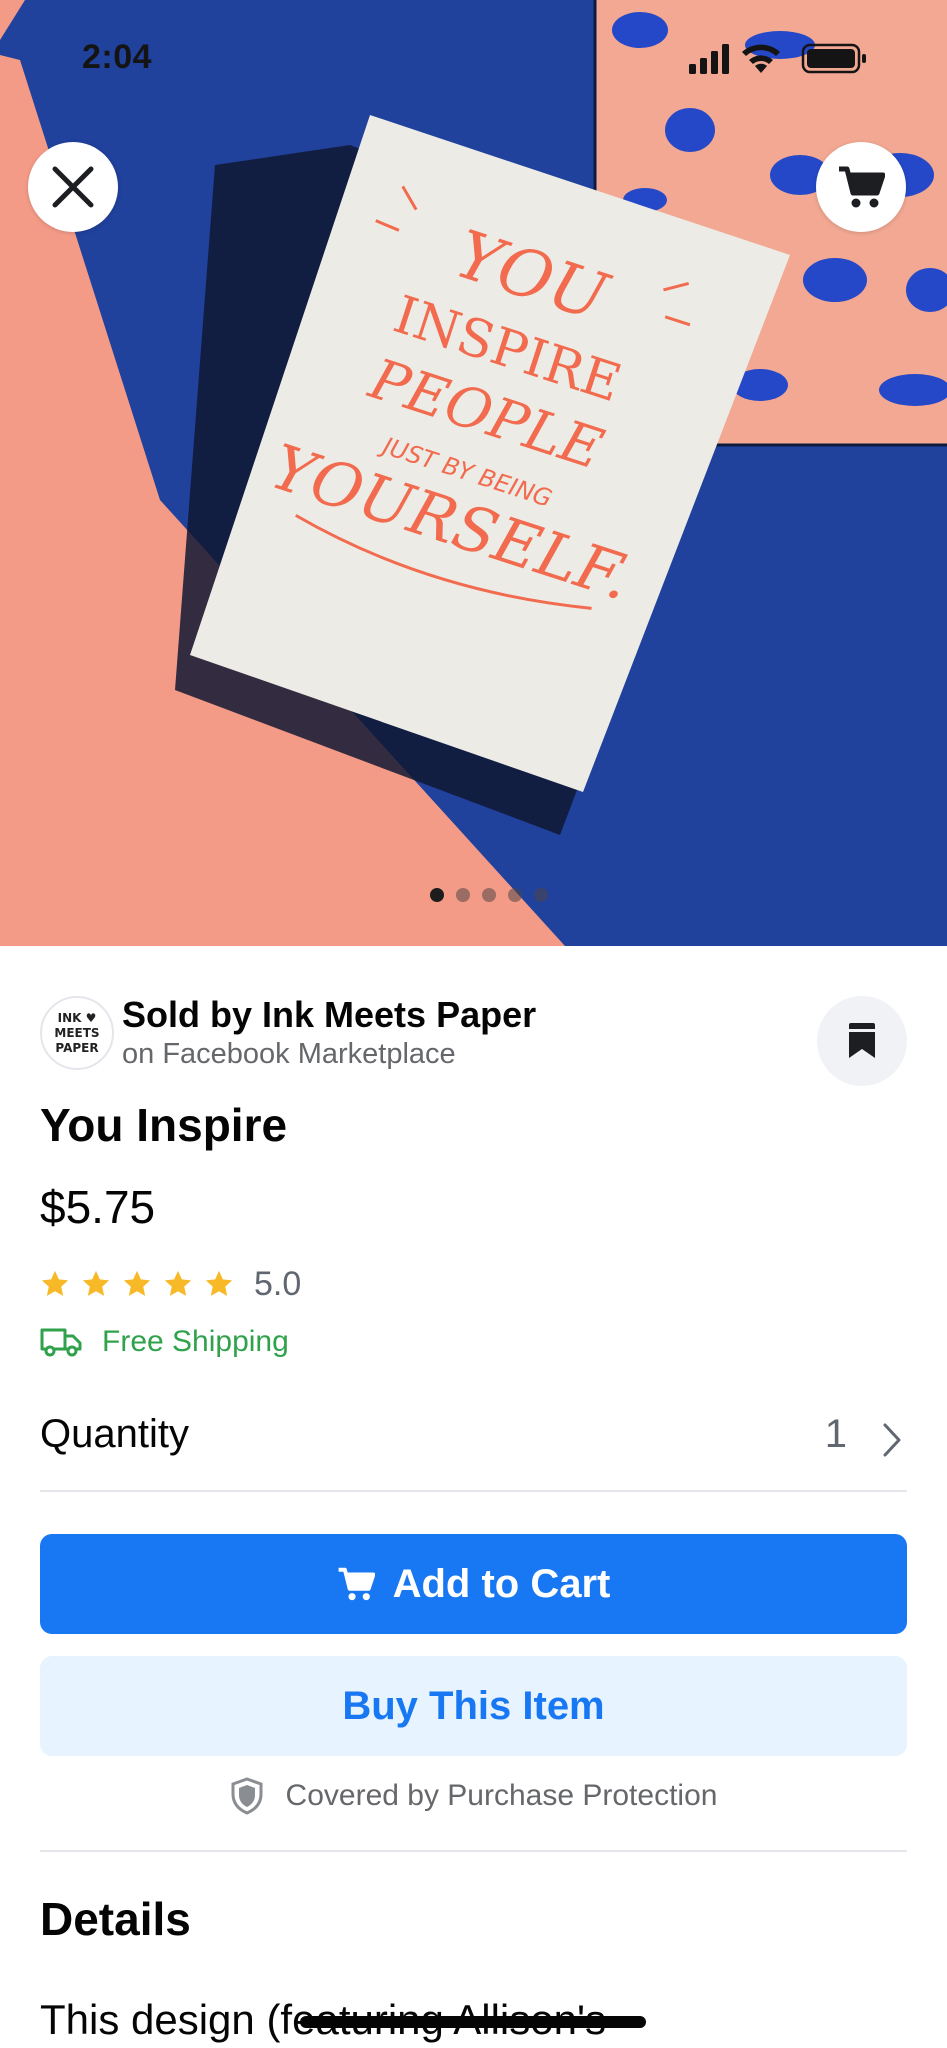 This screenshot has height=2048, width=947. I want to click on star-rating, so click(137, 1284).